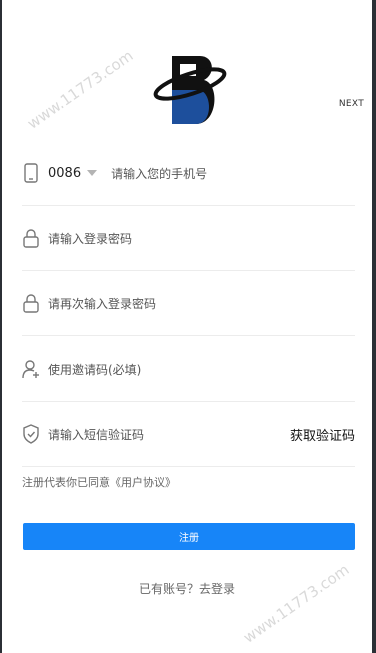 The image size is (376, 653). I want to click on invite-code-field: 使用邀请码(必填), so click(188, 369).